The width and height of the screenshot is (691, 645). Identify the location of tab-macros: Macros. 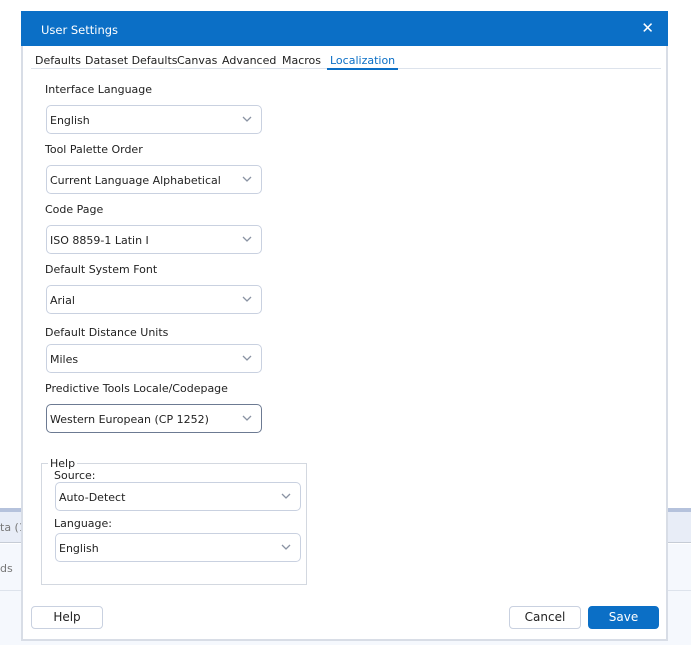
(301, 60).